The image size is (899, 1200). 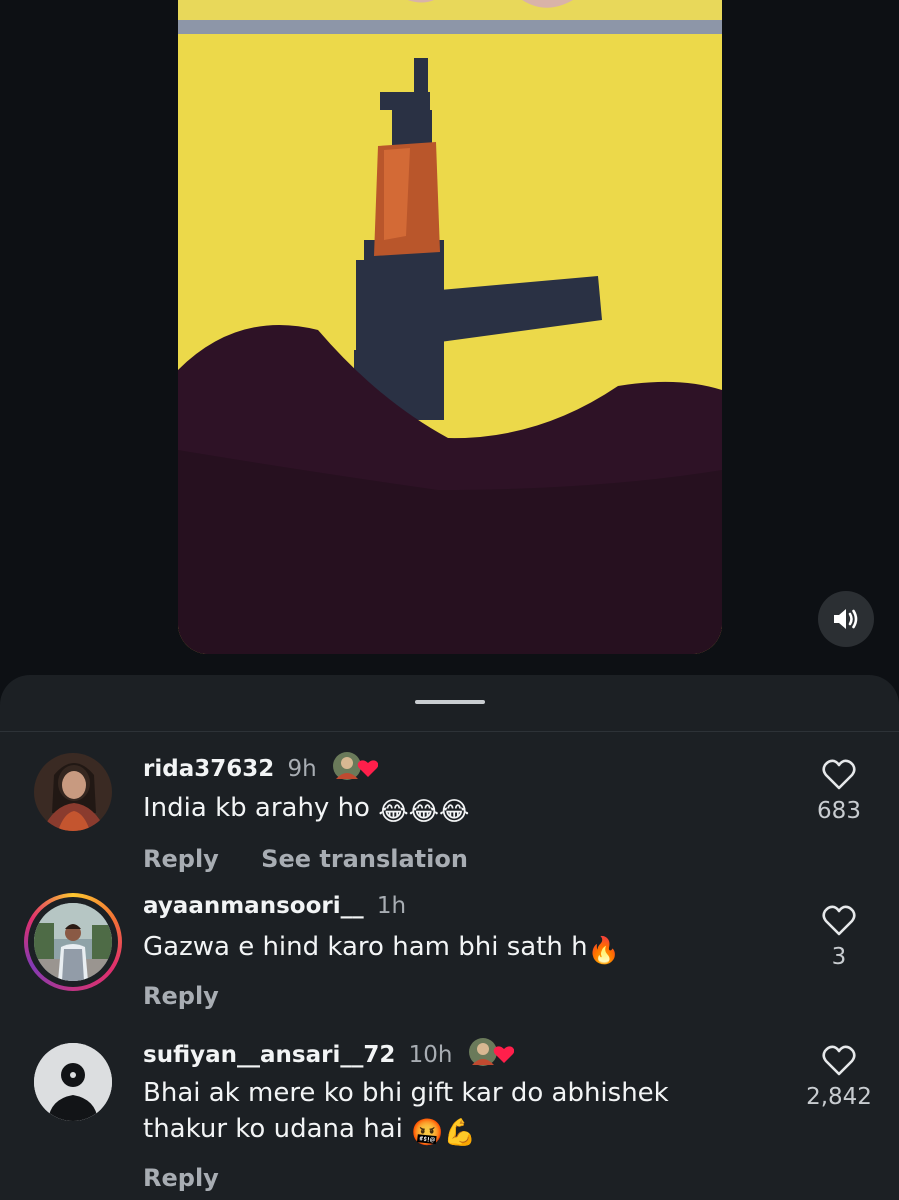 What do you see at coordinates (603, 951) in the screenshot?
I see `fire-emoji-icon: 🔥` at bounding box center [603, 951].